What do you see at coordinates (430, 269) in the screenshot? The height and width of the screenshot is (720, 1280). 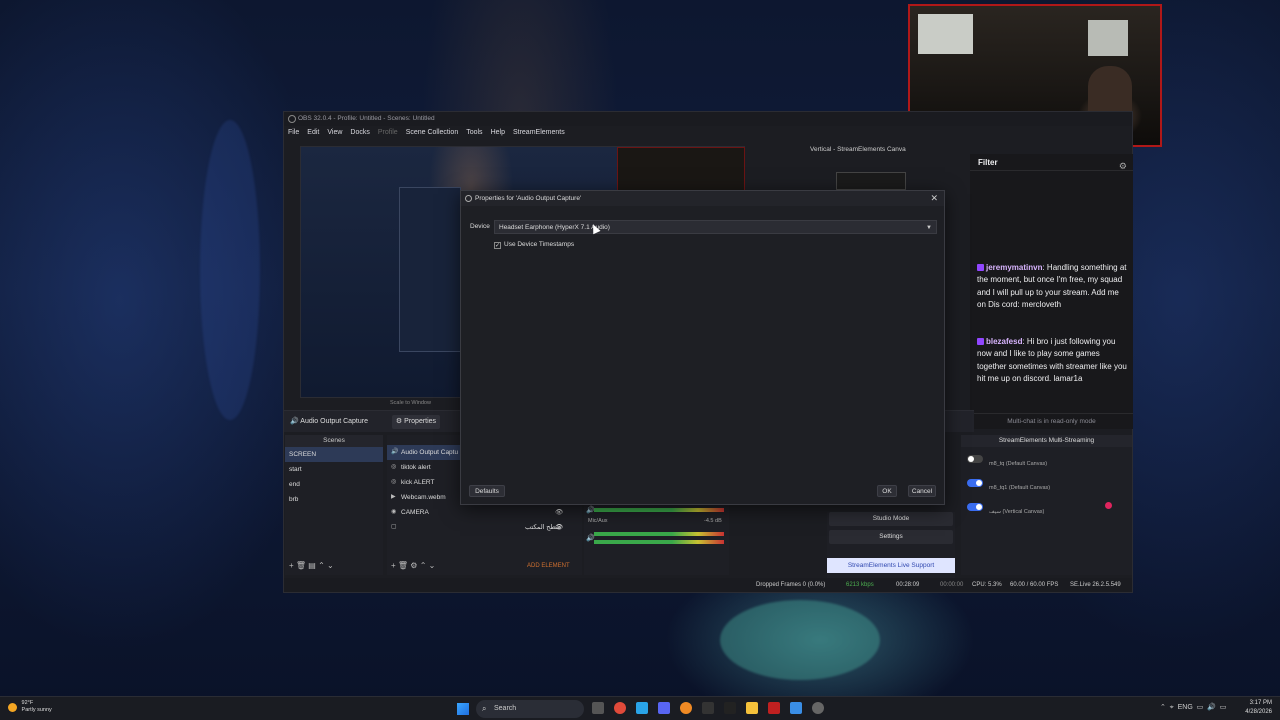 I see `preview-nested-capture` at bounding box center [430, 269].